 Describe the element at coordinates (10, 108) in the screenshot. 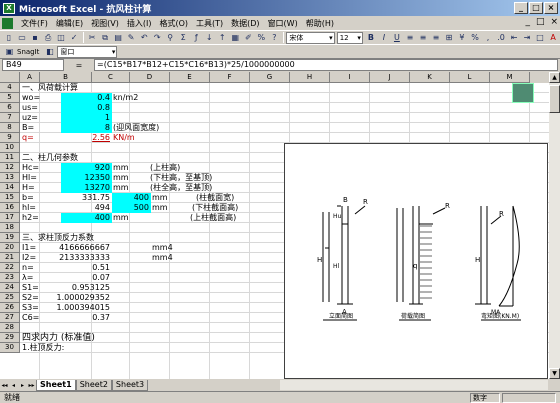

I see `row-header-6: 6` at that location.